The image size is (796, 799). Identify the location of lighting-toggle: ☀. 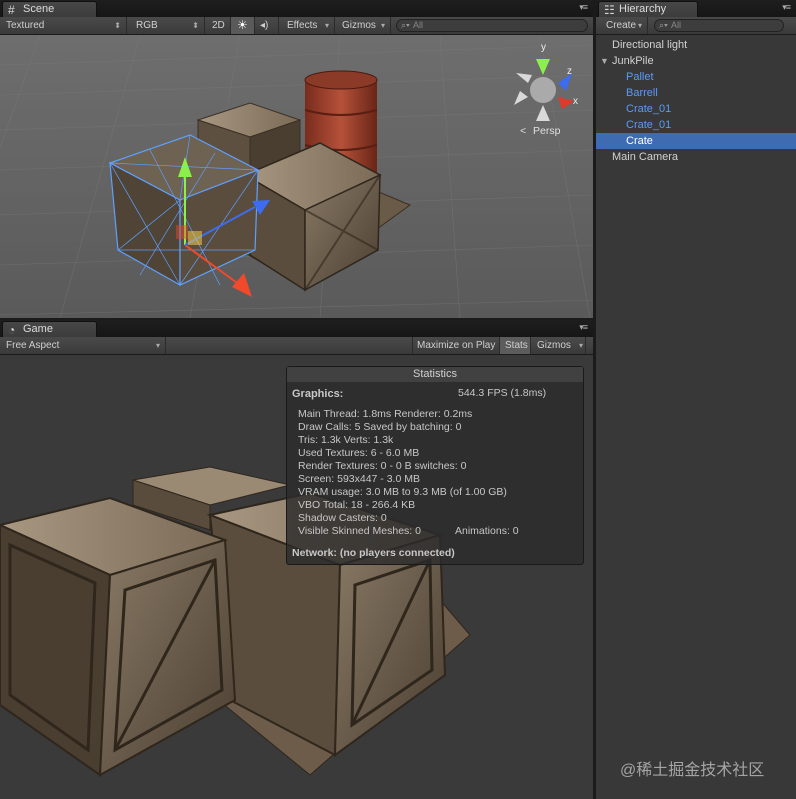
(243, 25).